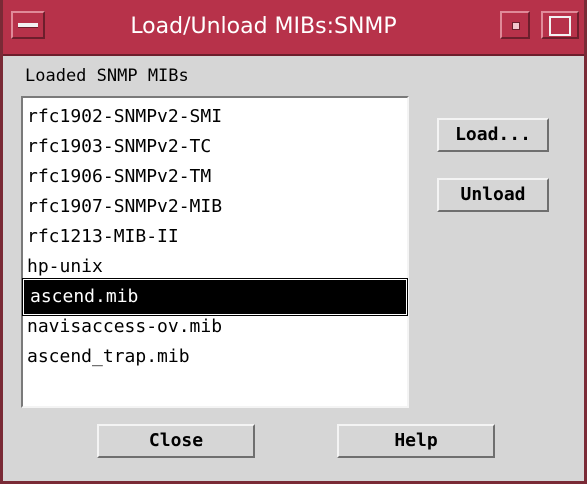  What do you see at coordinates (215, 297) in the screenshot?
I see `list-item-selected: ascend.mib` at bounding box center [215, 297].